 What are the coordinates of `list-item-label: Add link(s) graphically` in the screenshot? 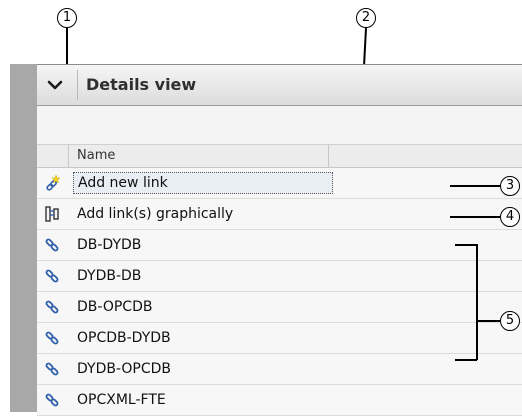 It's located at (155, 214).